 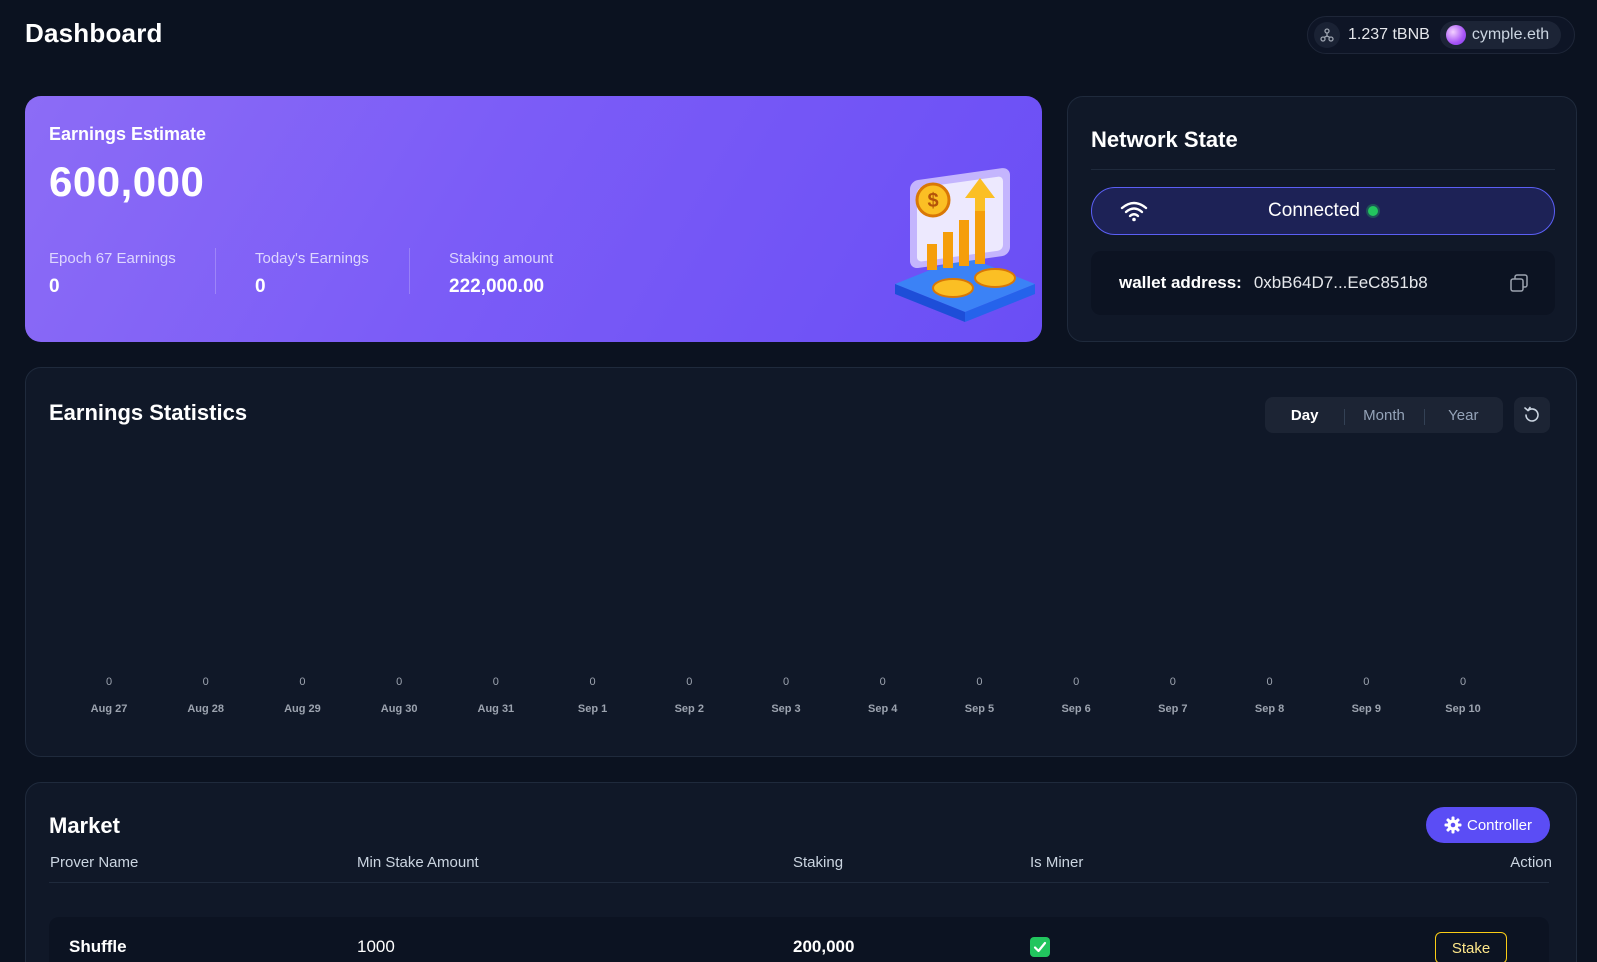 I want to click on controller-label: Controller, so click(x=1499, y=825).